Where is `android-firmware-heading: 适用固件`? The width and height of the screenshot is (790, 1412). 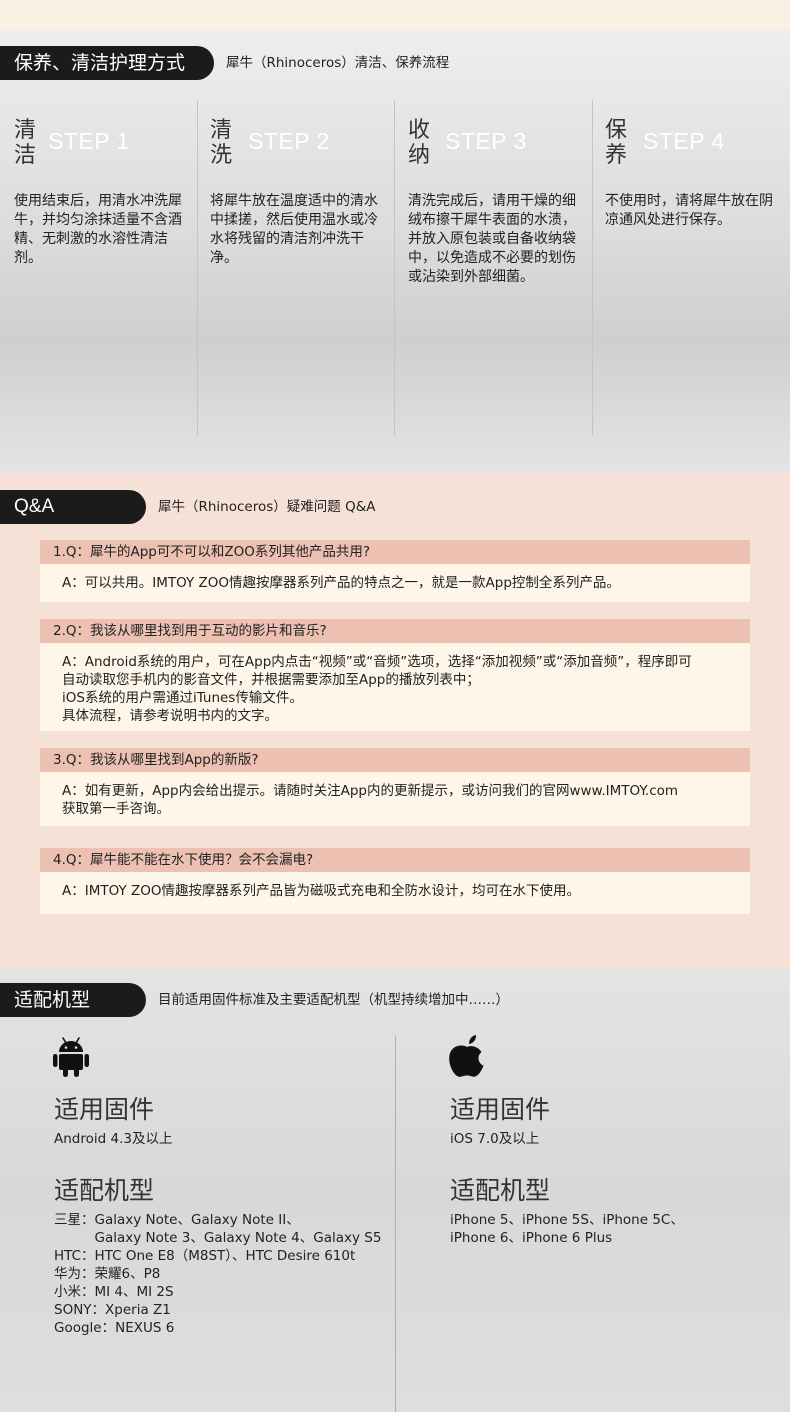
android-firmware-heading: 适用固件 is located at coordinates (104, 1109).